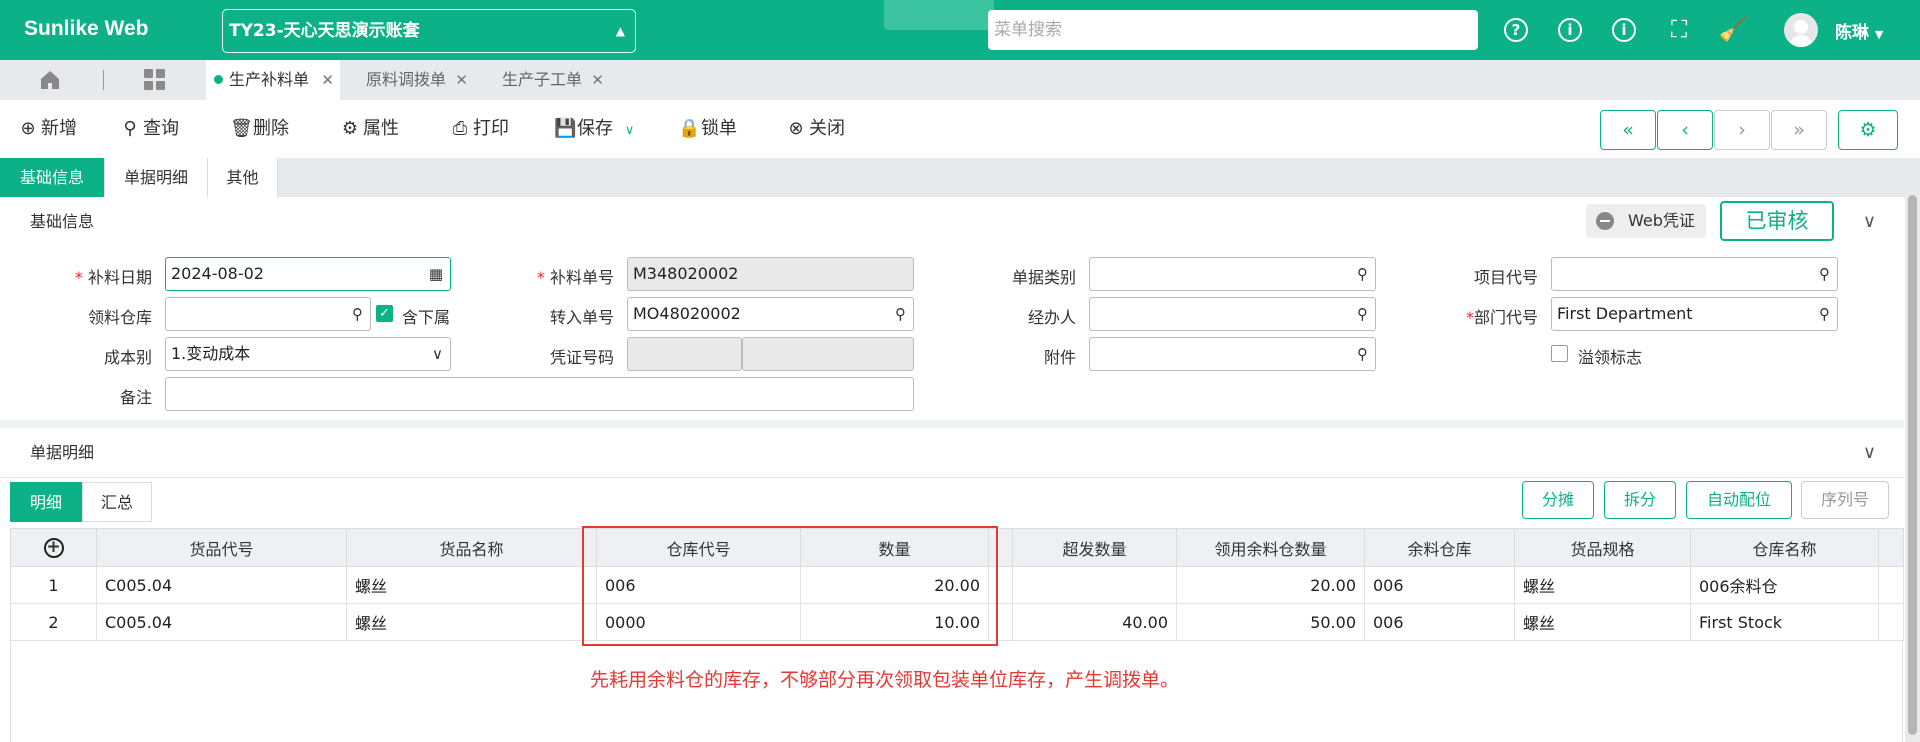 This screenshot has width=1920, height=742. Describe the element at coordinates (436, 274) in the screenshot. I see `calendar-icon: ▦` at that location.